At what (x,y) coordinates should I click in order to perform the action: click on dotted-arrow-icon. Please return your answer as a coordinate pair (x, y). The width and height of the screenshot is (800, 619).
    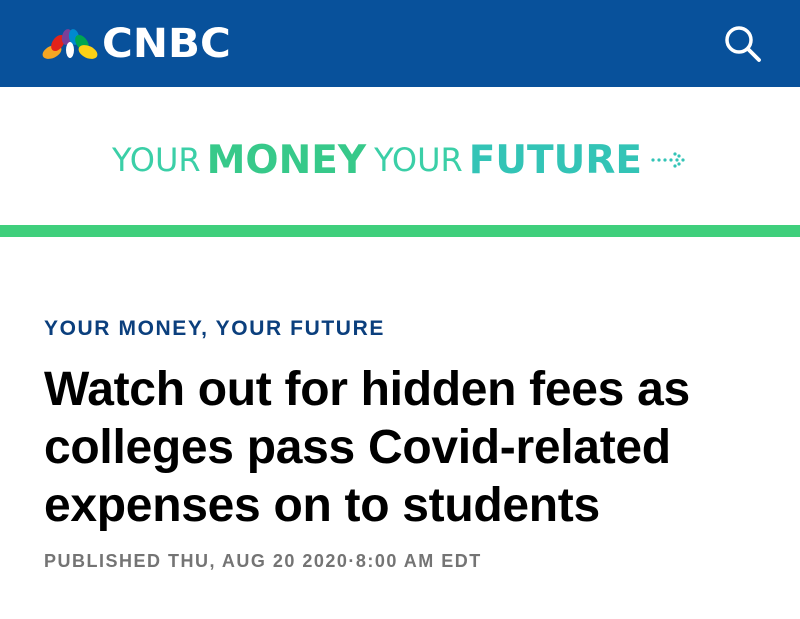
    Looking at the image, I should click on (668, 160).